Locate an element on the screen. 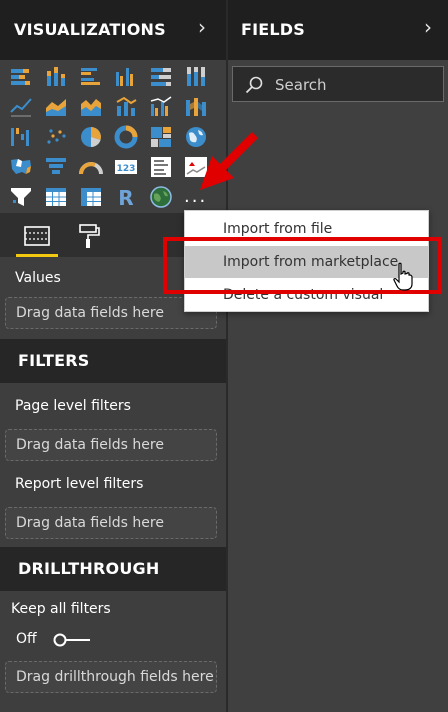  drillthrough-header: DRILLTHROUGH is located at coordinates (113, 569).